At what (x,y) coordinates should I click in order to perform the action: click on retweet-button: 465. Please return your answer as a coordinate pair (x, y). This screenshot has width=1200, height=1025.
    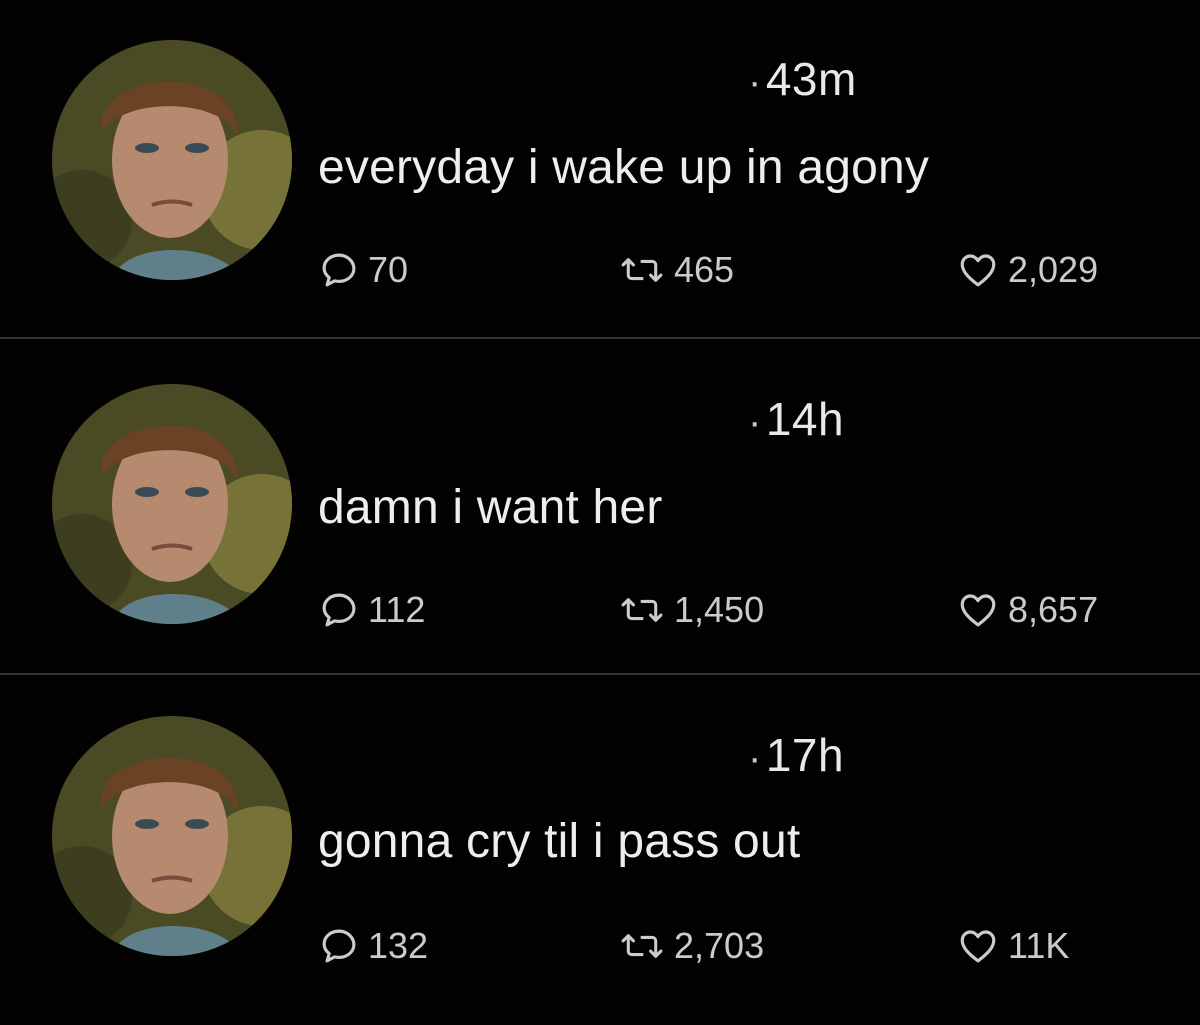
    Looking at the image, I should click on (676, 270).